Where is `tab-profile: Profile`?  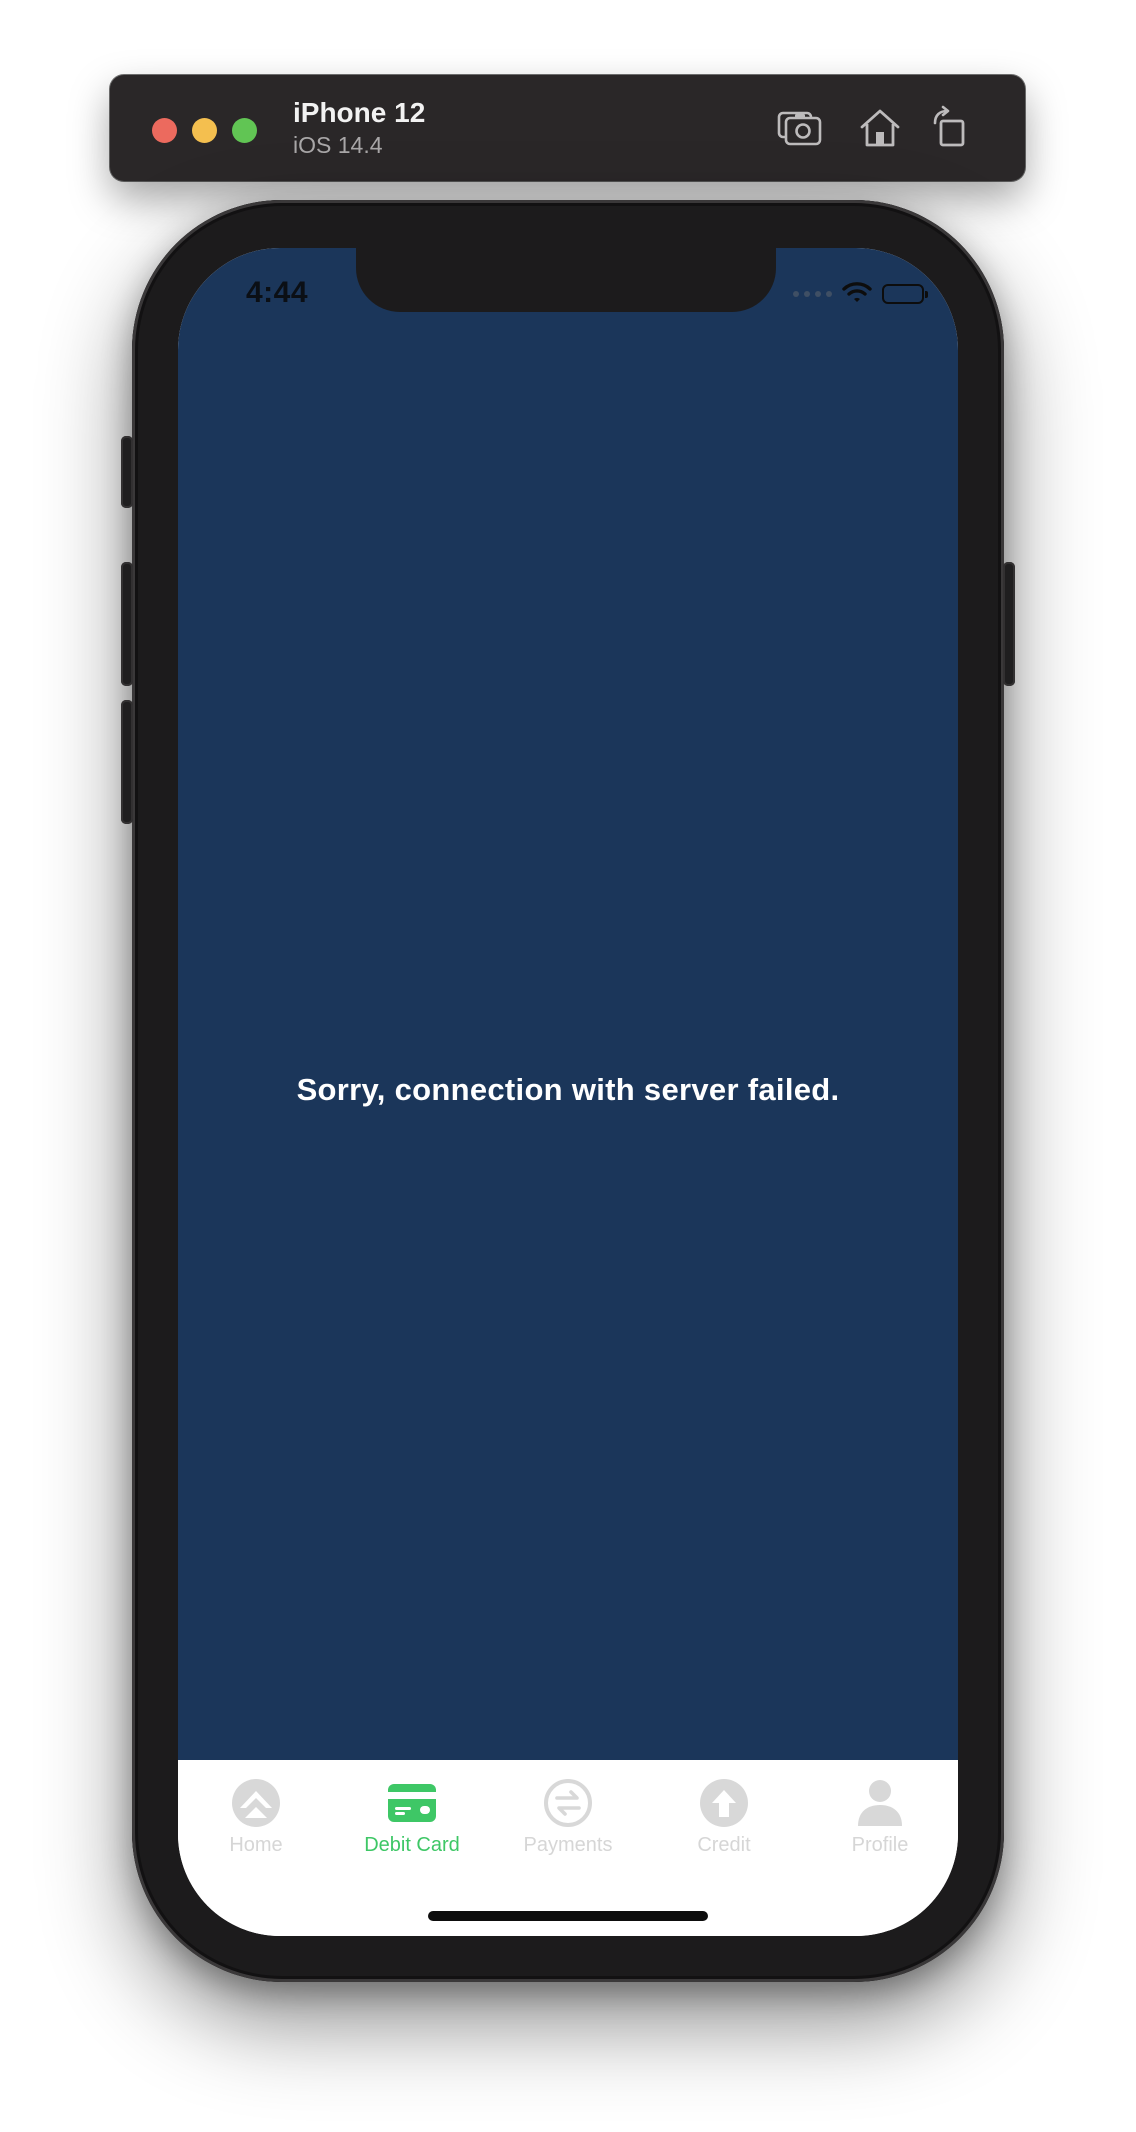 tab-profile: Profile is located at coordinates (880, 1848).